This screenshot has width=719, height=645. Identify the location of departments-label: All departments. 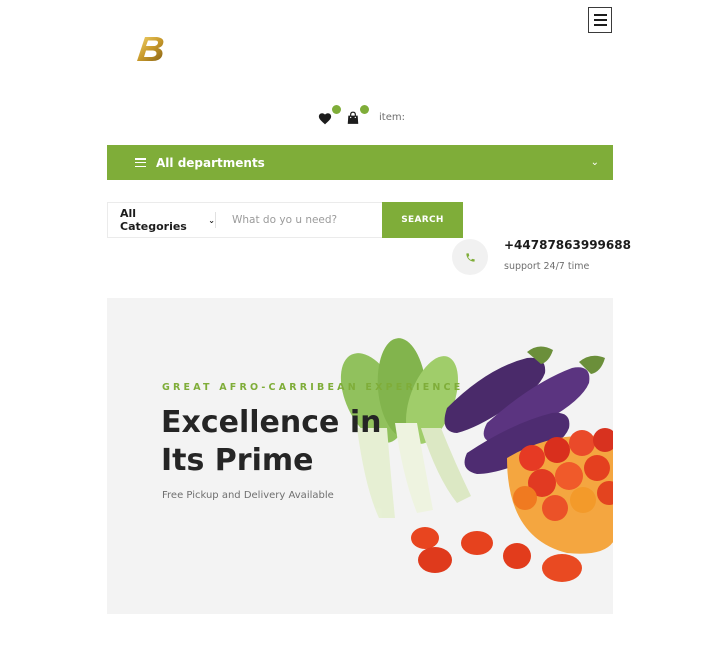
(210, 162).